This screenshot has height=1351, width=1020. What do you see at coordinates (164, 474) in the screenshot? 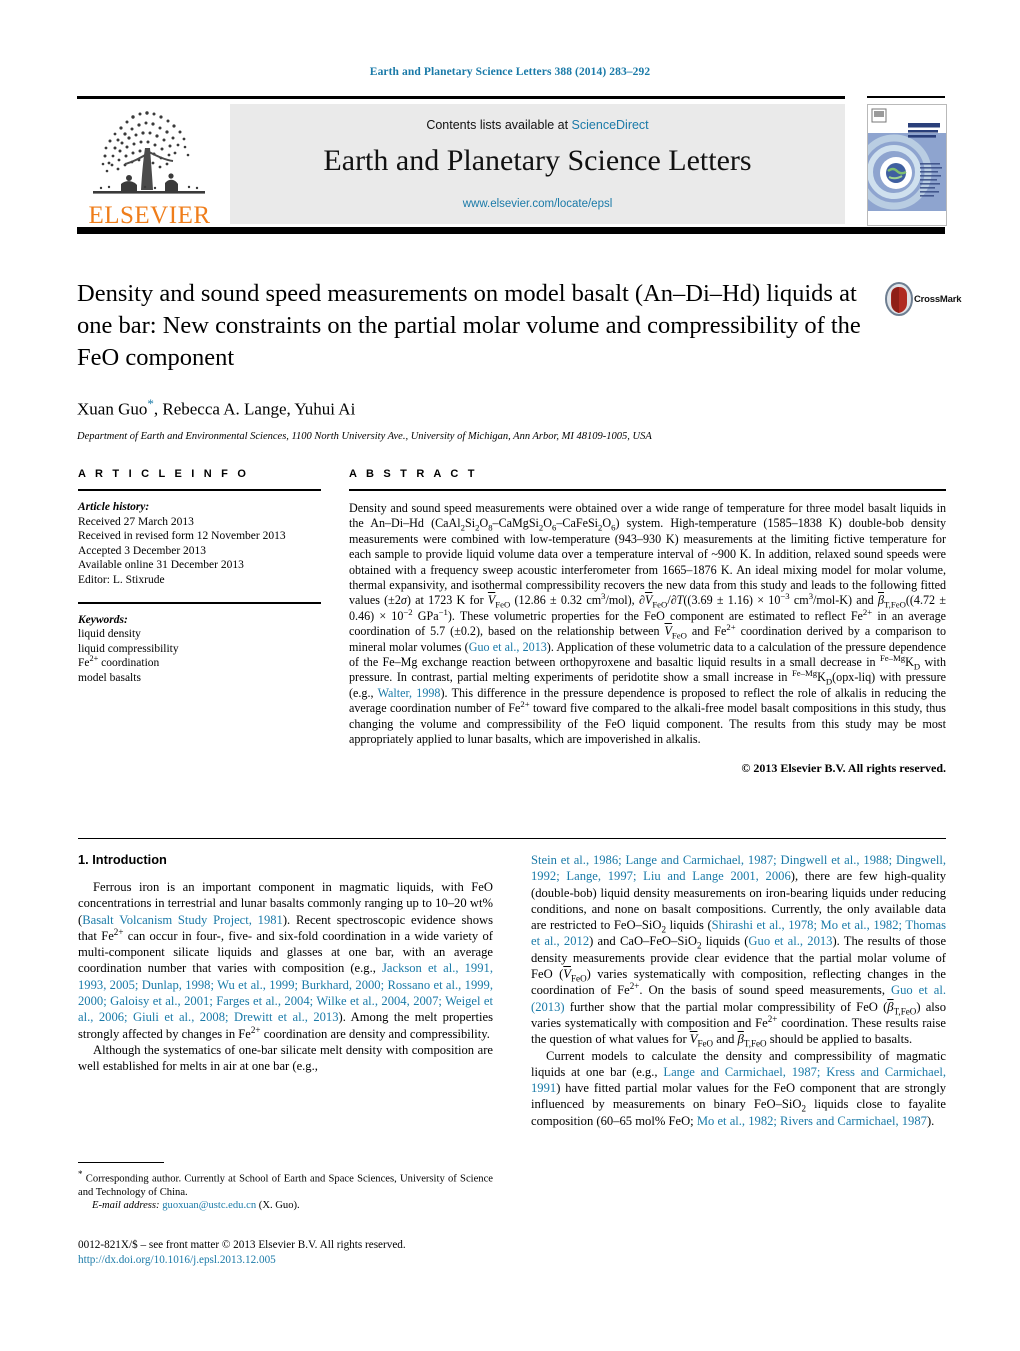
I see `article-info-heading: A R T I C L E I N F O` at bounding box center [164, 474].